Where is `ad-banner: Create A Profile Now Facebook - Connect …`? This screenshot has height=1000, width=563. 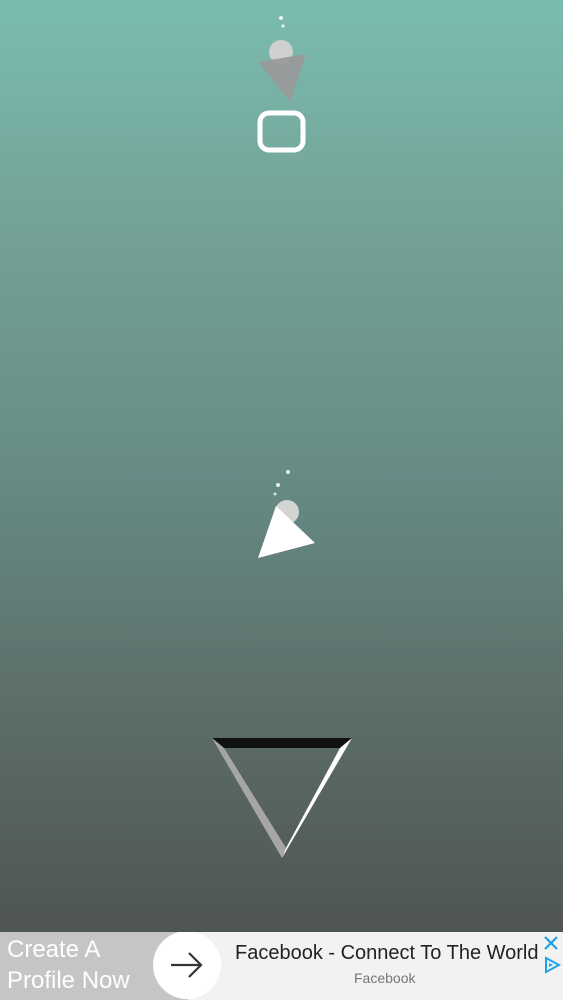
ad-banner: Create A Profile Now Facebook - Connect … is located at coordinates (281, 966).